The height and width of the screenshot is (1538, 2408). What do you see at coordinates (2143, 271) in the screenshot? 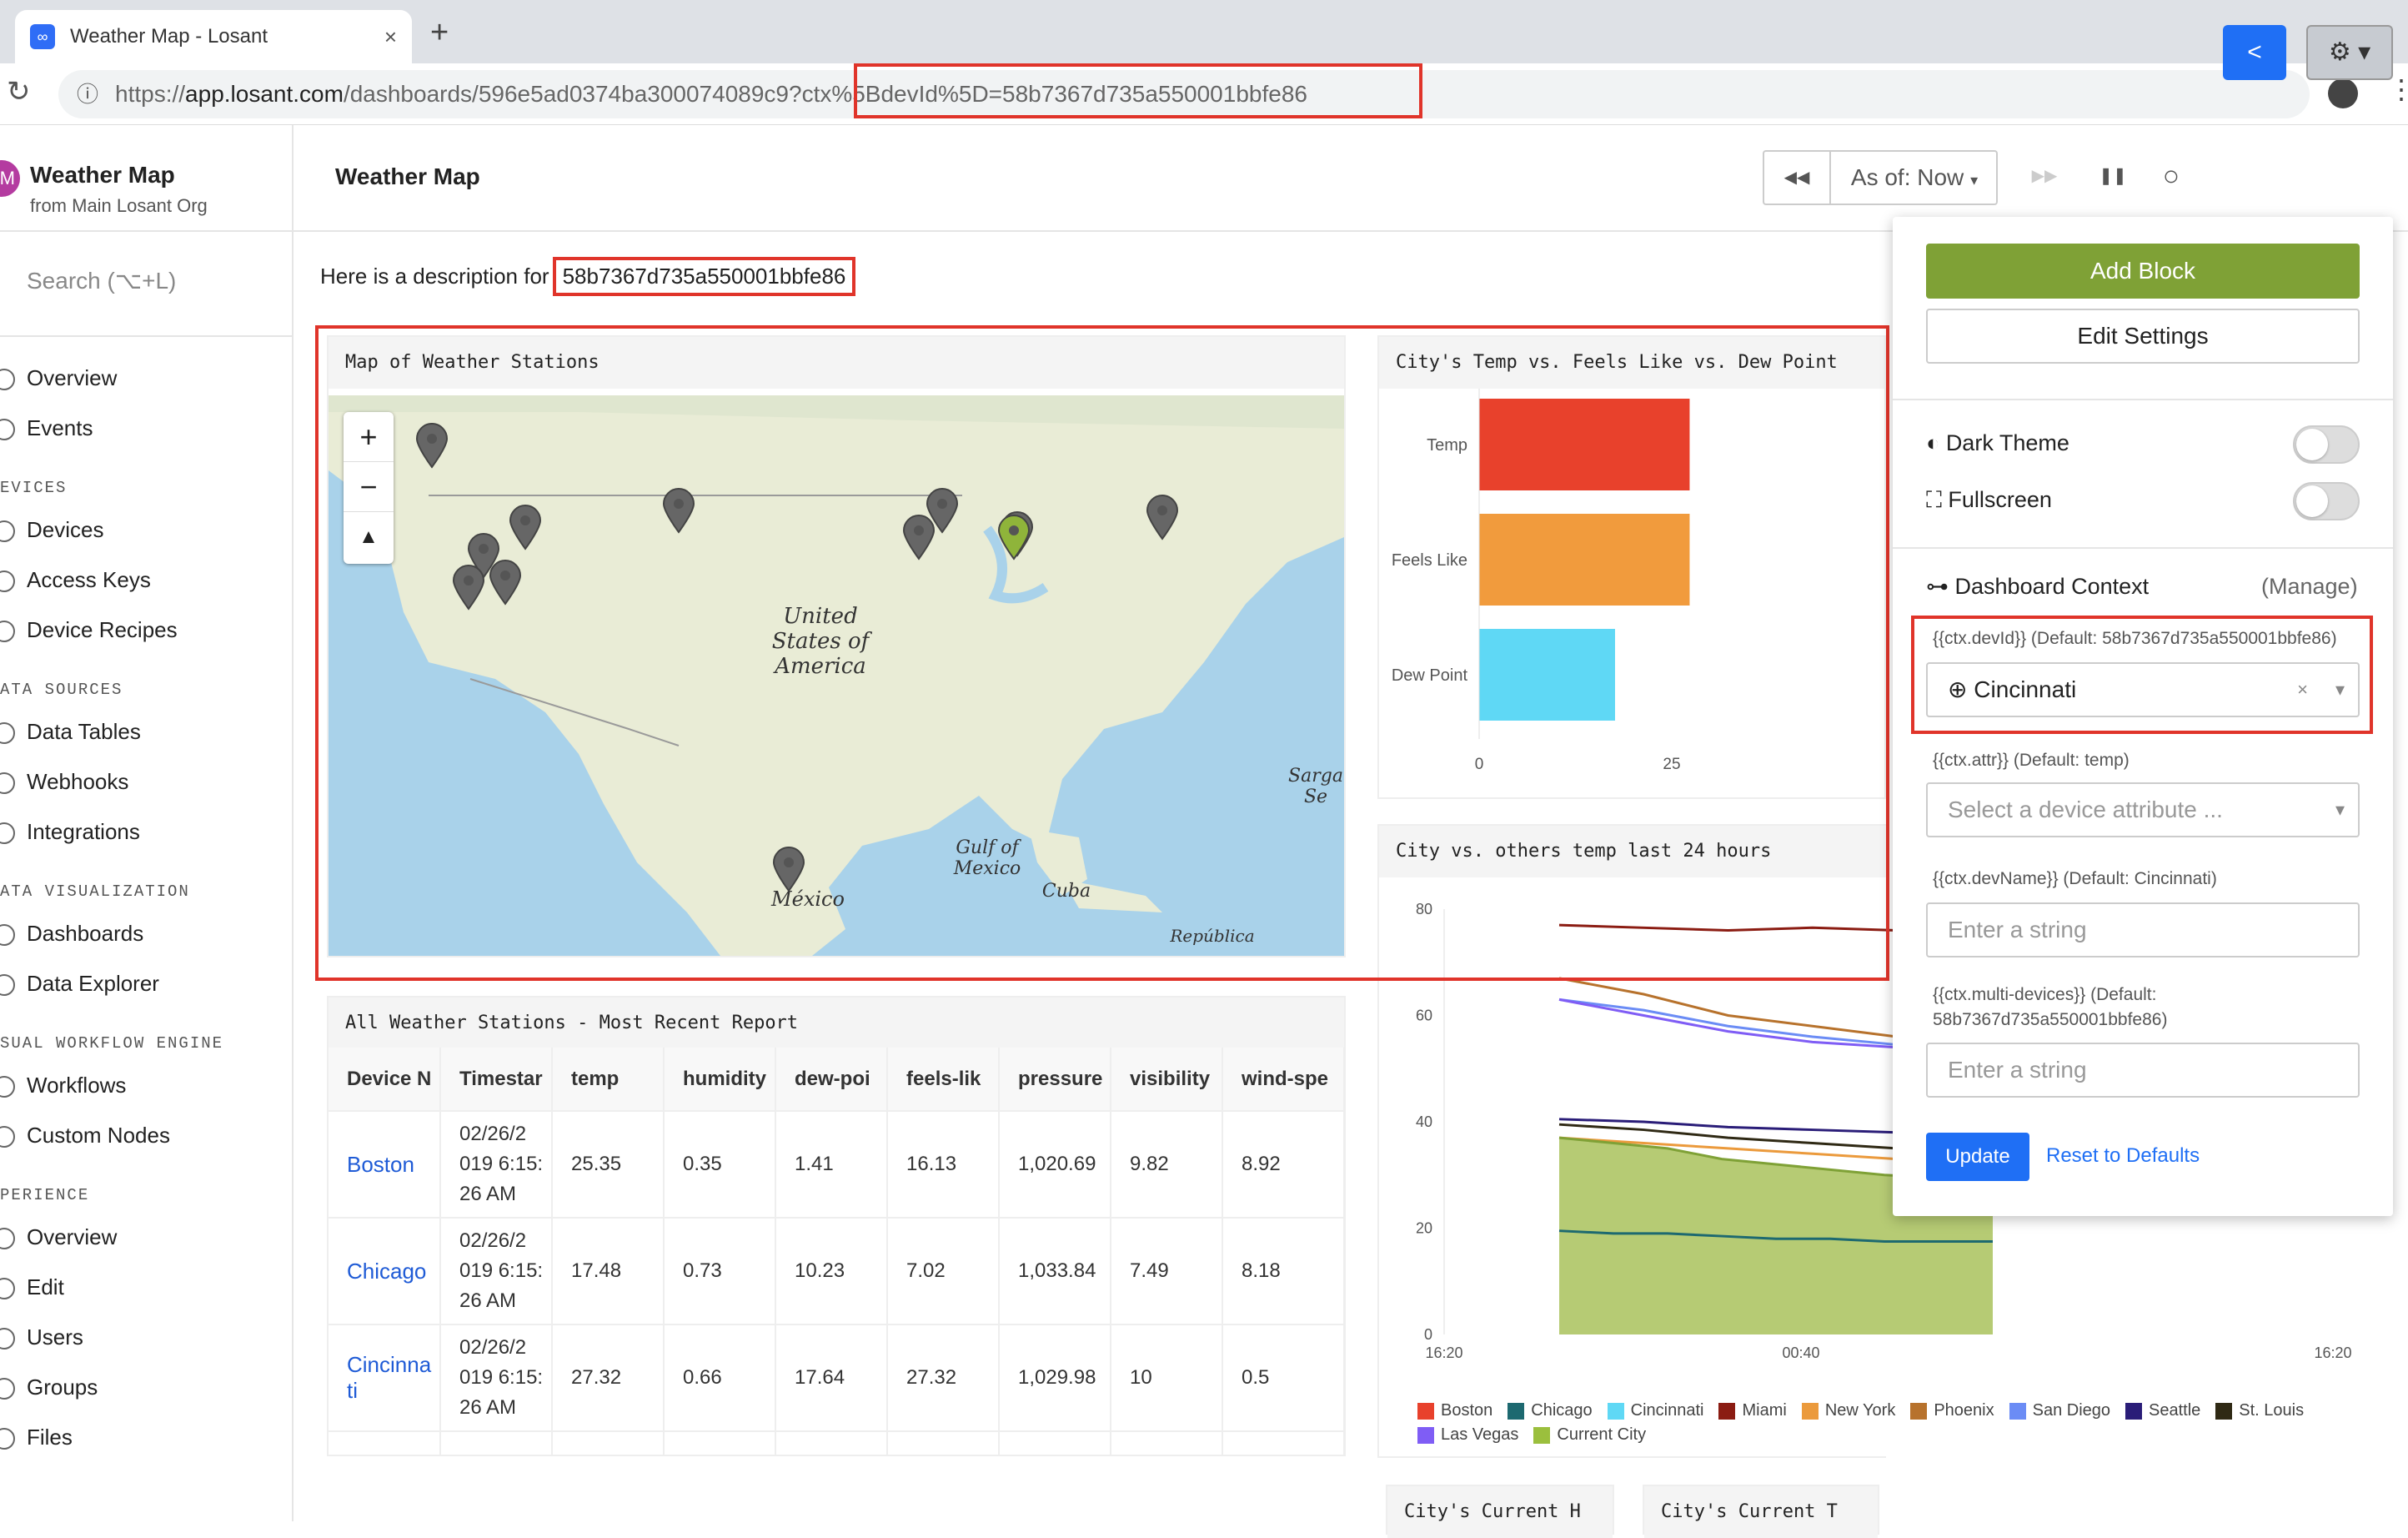
I see `add-block-button: Add Block` at bounding box center [2143, 271].